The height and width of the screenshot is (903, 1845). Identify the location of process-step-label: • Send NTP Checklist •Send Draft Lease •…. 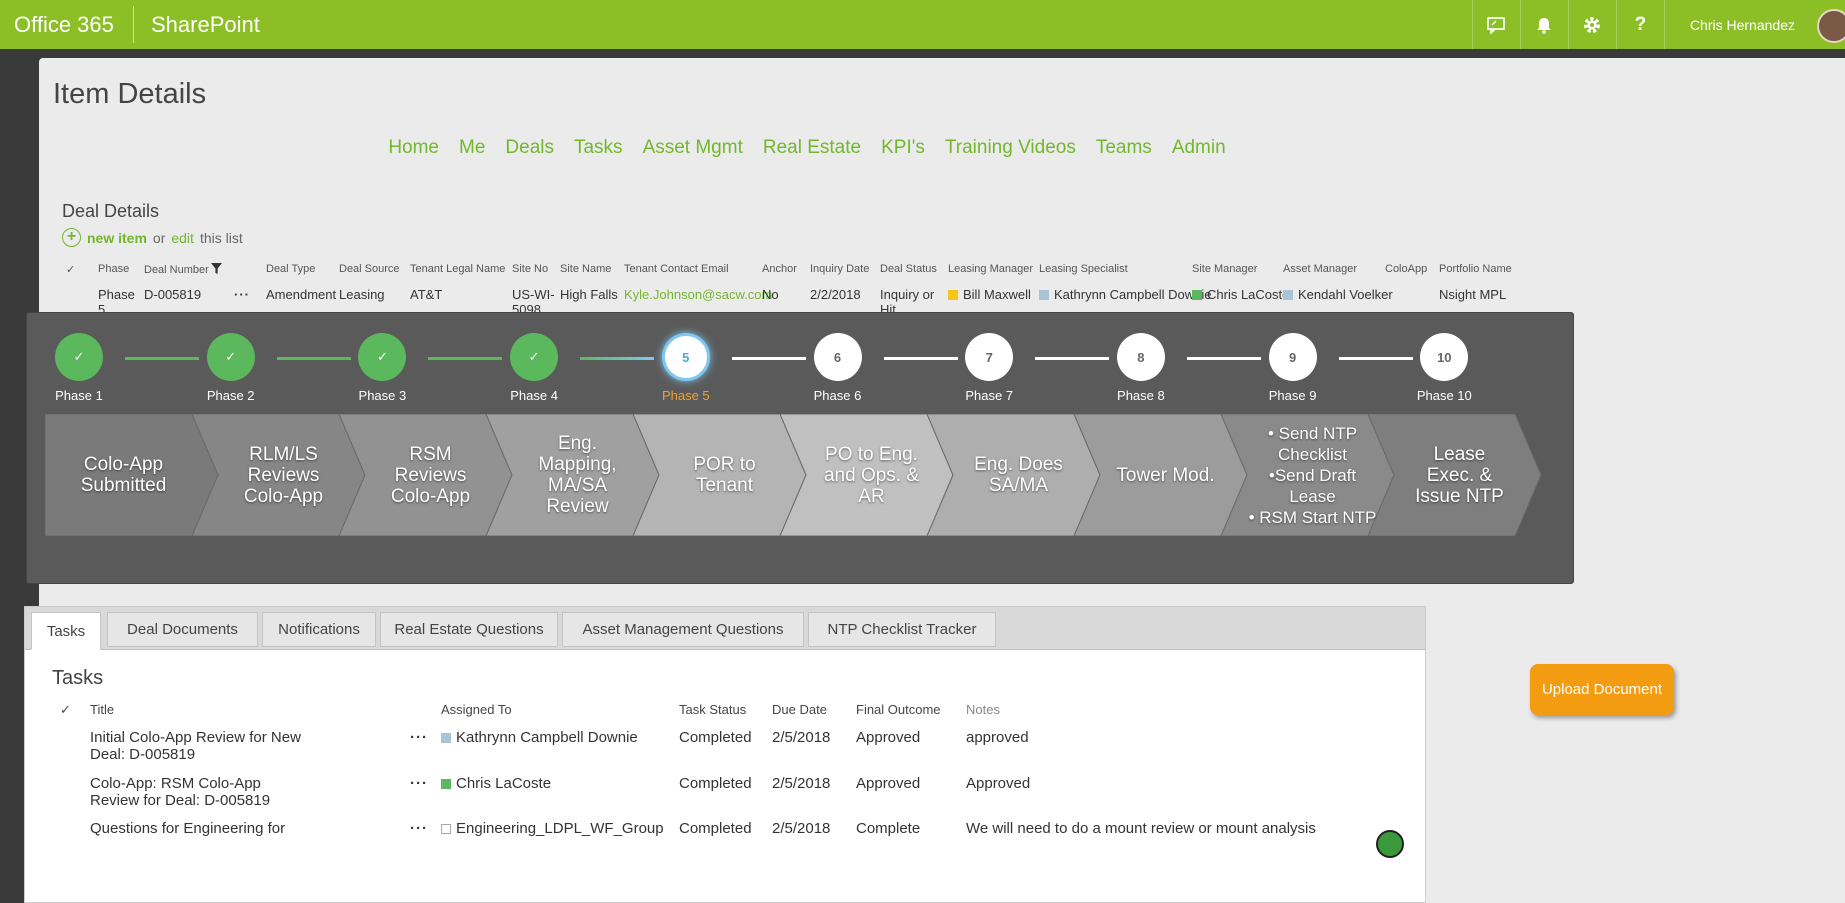
(1312, 475).